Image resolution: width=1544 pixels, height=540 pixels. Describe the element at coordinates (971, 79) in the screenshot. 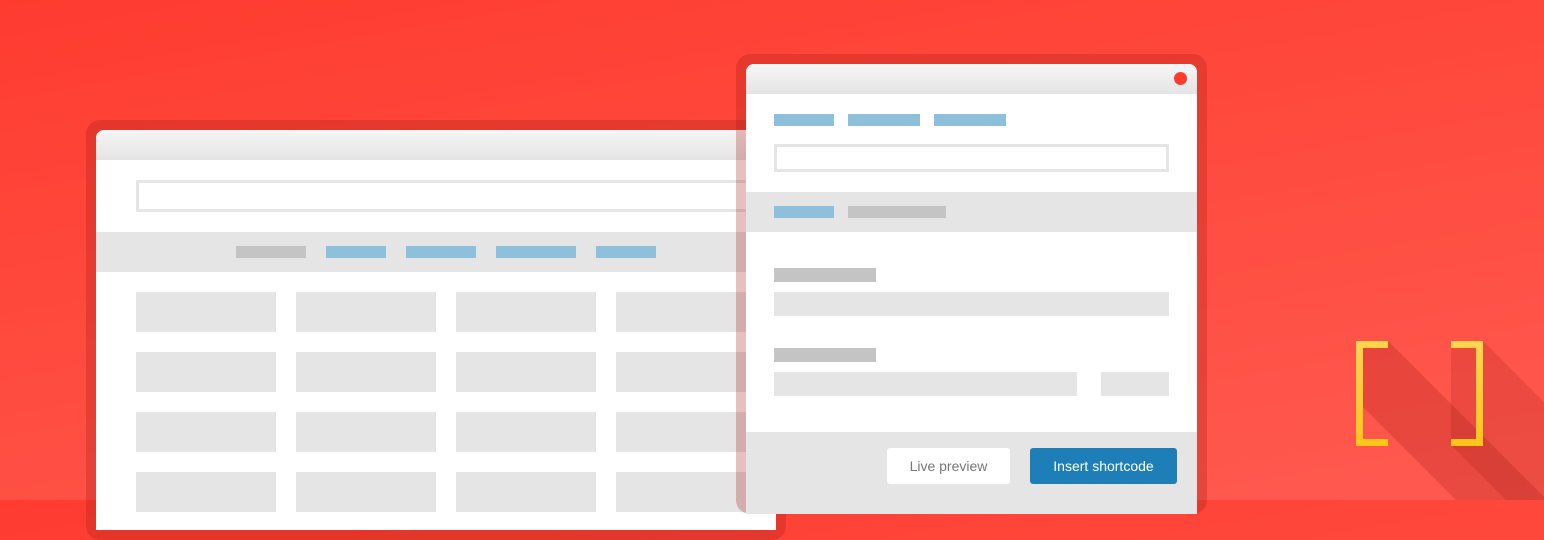

I see `dialog-titlebar` at that location.